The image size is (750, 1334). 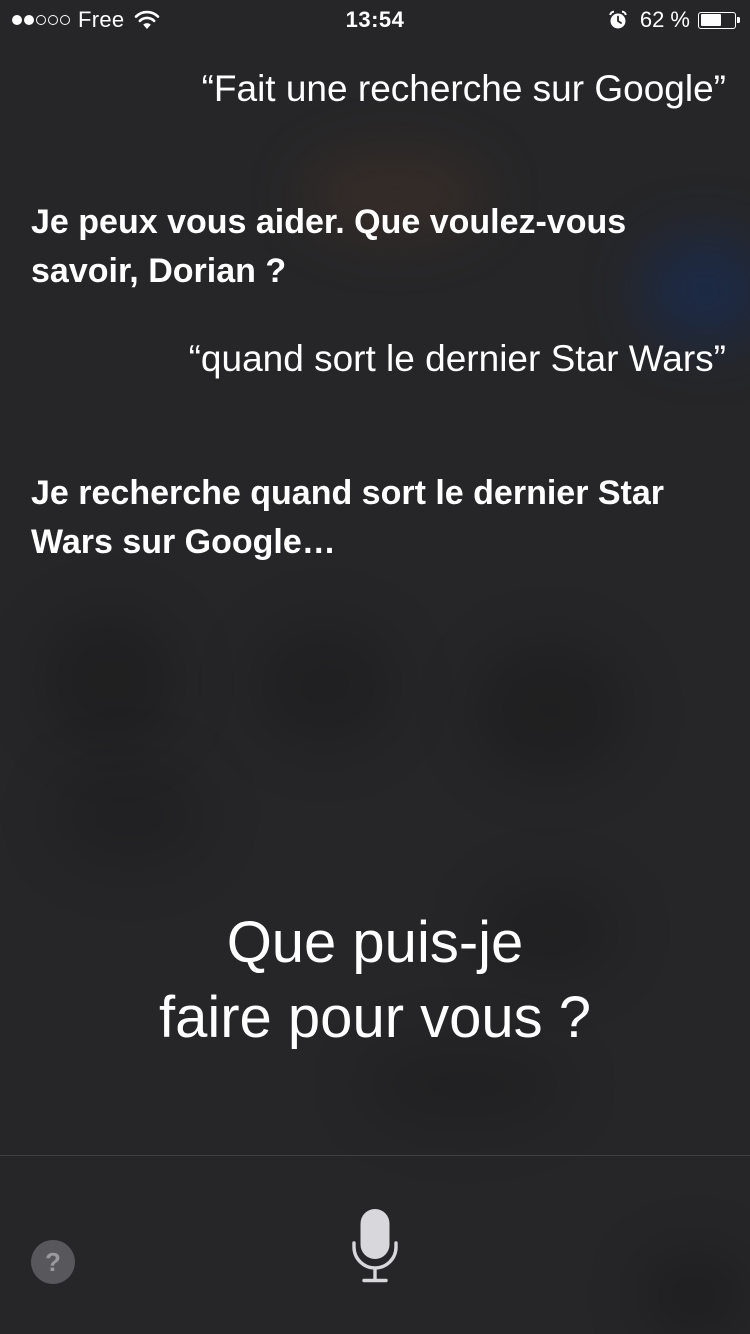 What do you see at coordinates (375, 1017) in the screenshot?
I see `prompt-line-2: faire pour vous ?` at bounding box center [375, 1017].